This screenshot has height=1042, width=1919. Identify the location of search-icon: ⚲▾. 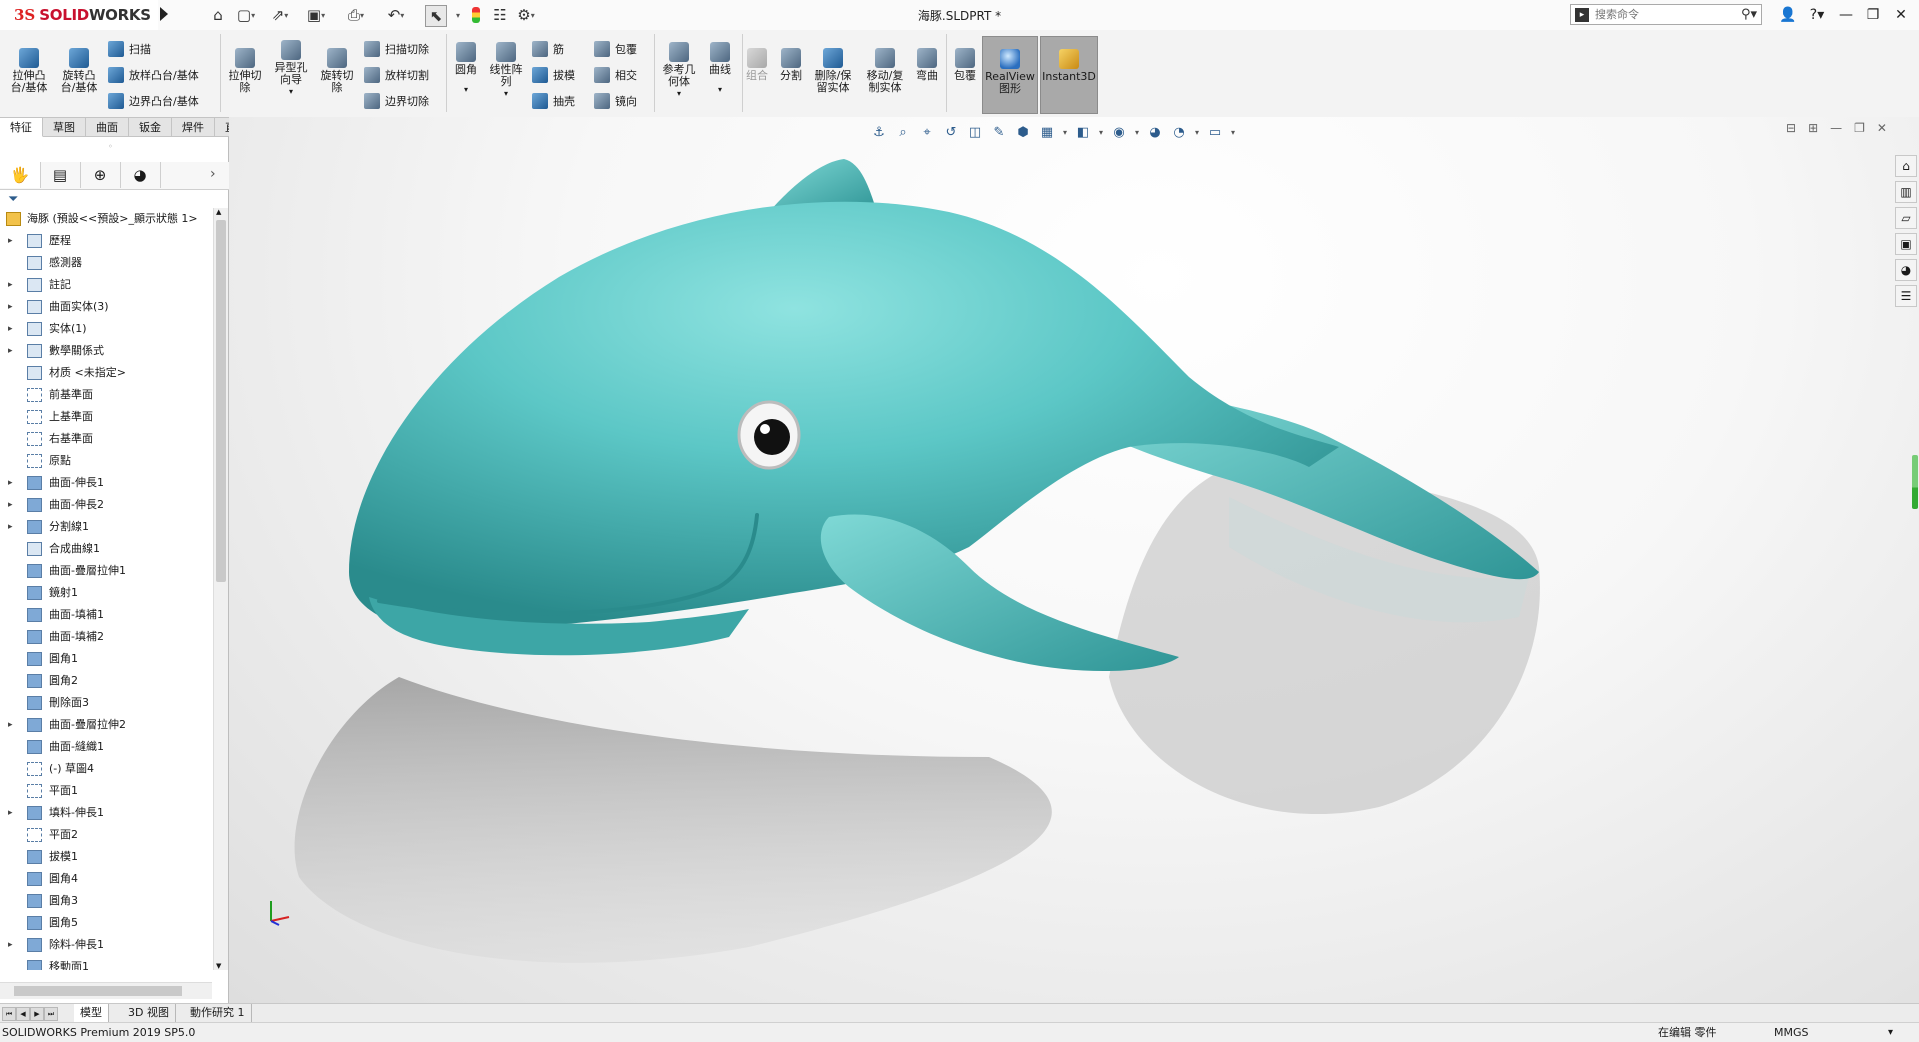
(1749, 14).